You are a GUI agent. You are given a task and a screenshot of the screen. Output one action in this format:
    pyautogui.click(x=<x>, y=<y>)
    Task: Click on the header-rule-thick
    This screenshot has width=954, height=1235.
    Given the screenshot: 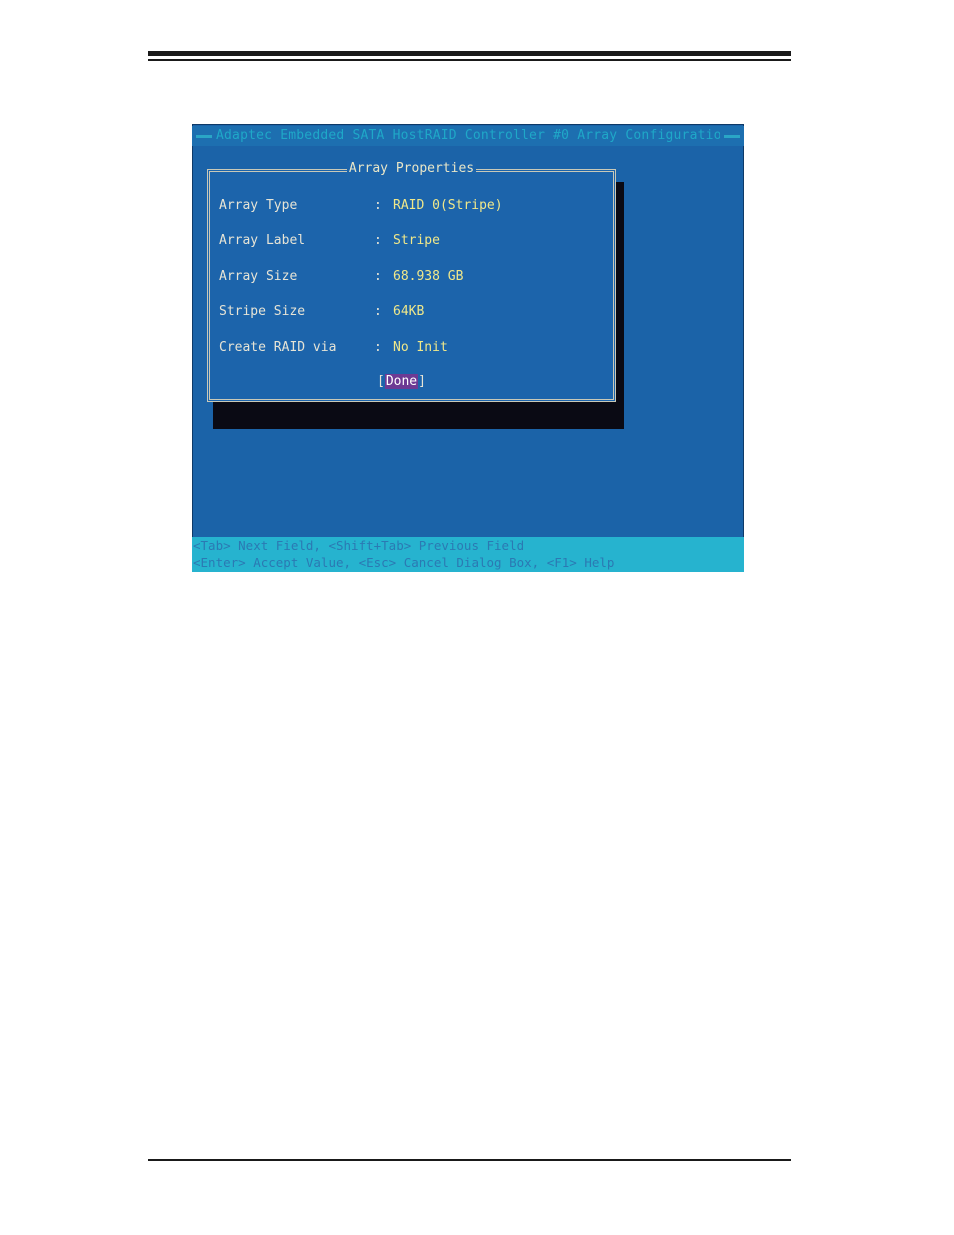 What is the action you would take?
    pyautogui.click(x=469, y=53)
    